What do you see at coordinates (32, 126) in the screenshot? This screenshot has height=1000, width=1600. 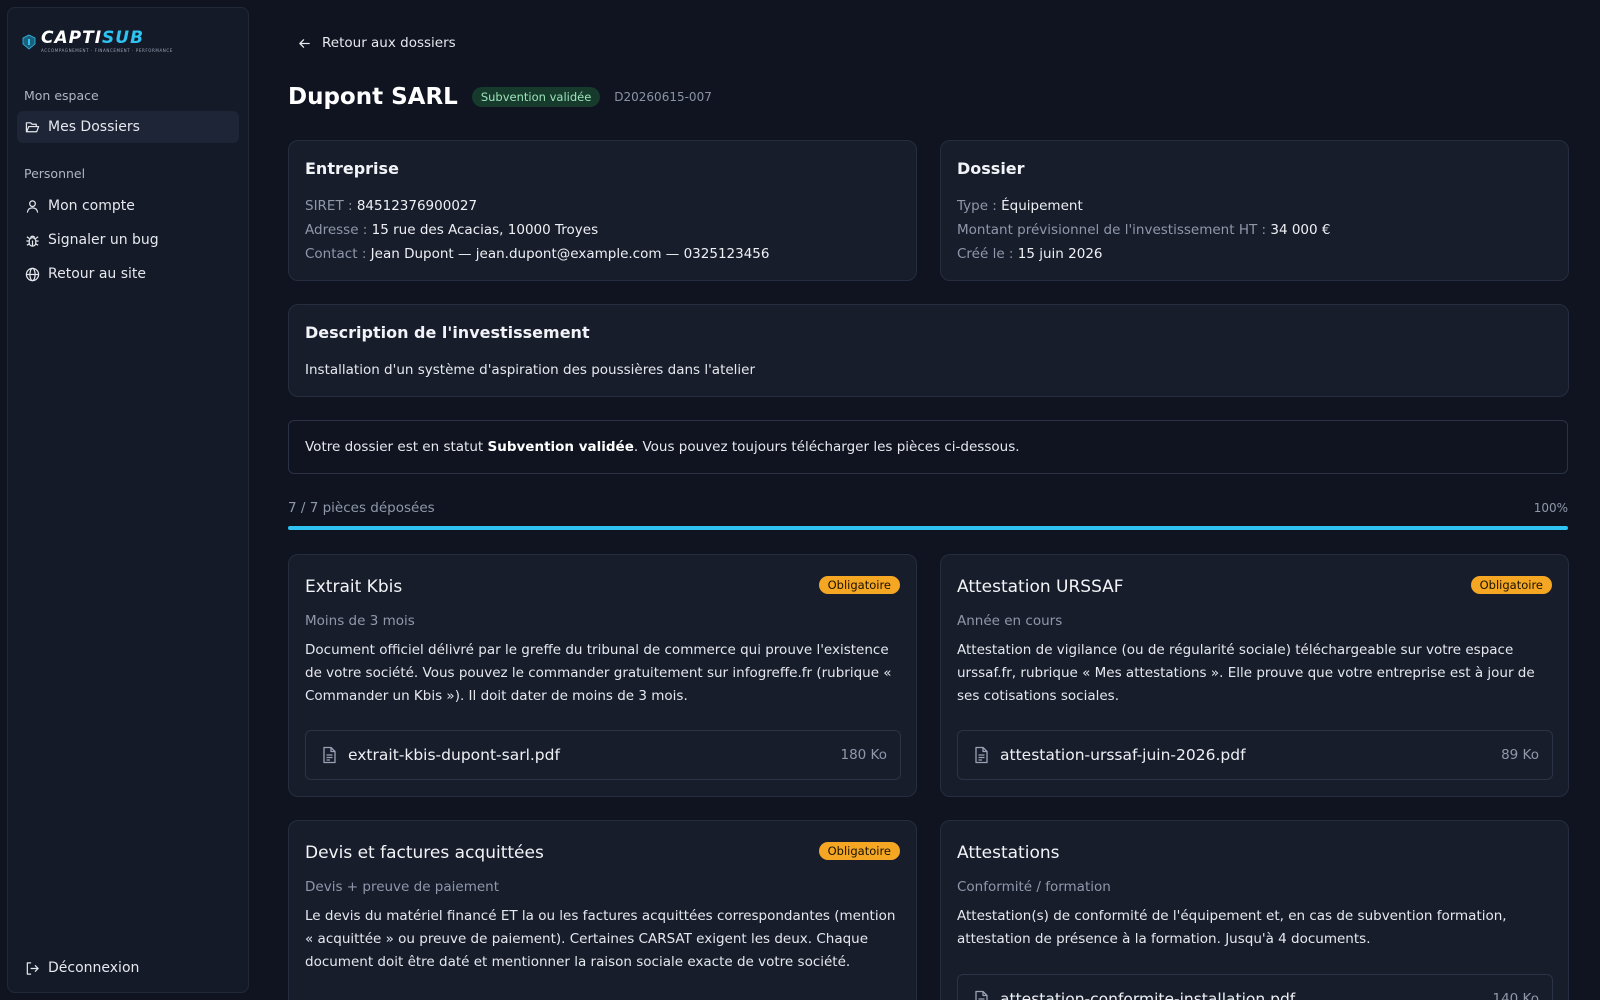 I see `folder-open-icon` at bounding box center [32, 126].